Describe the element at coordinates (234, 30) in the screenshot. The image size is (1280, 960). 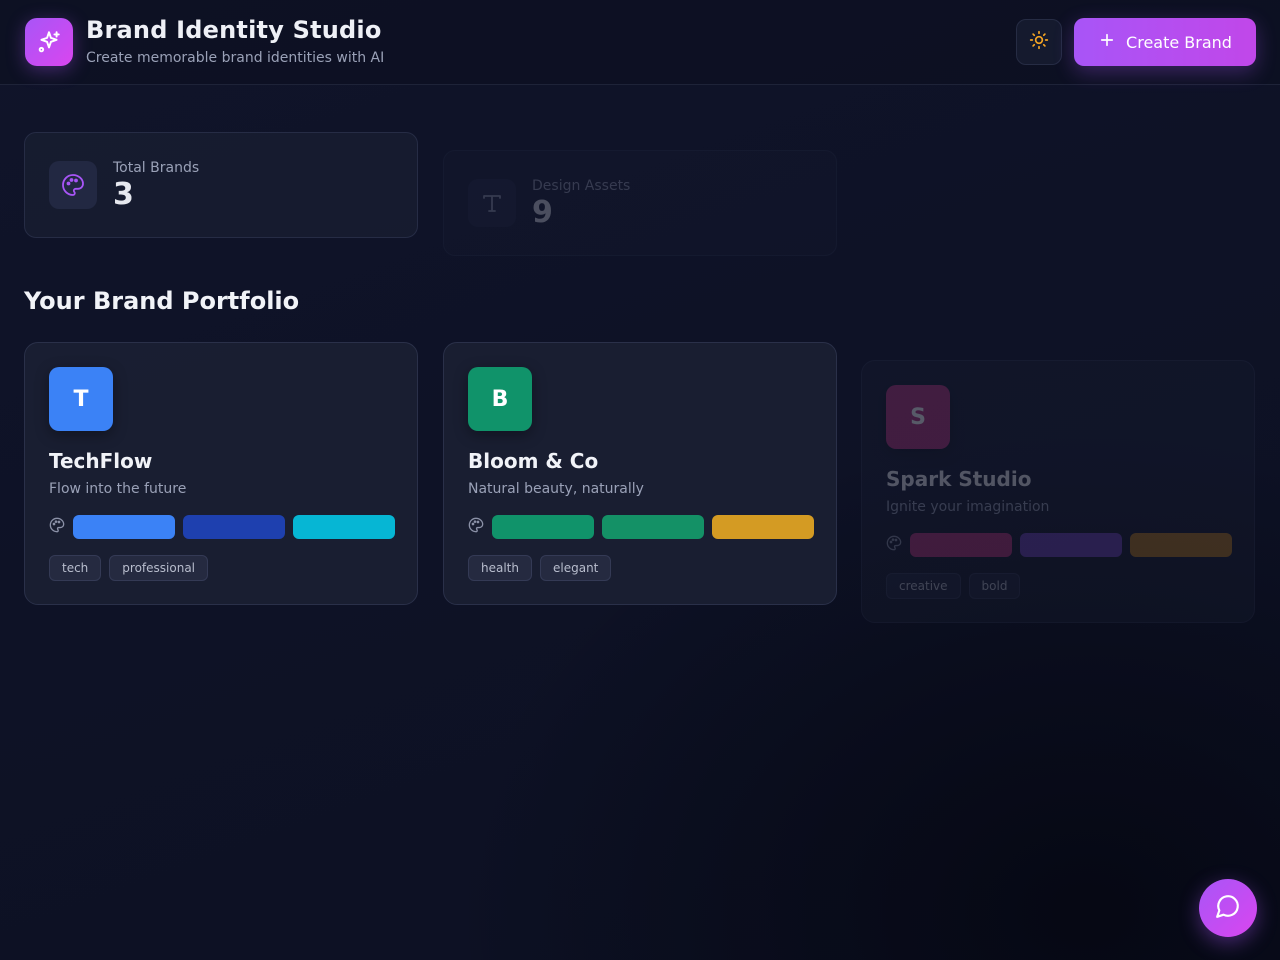
I see `app-title: Brand Identity Studio` at that location.